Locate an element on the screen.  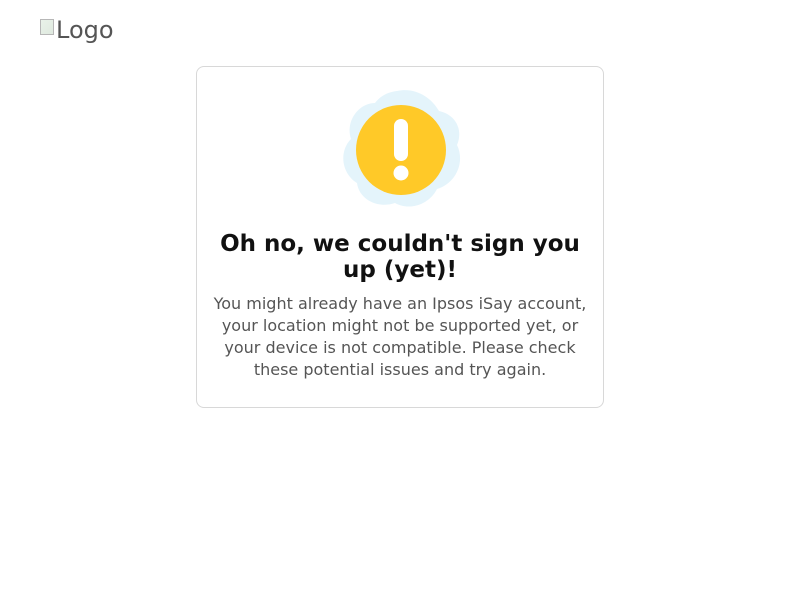
error-title: Oh no, we couldn't sign you up (yet)! is located at coordinates (400, 257).